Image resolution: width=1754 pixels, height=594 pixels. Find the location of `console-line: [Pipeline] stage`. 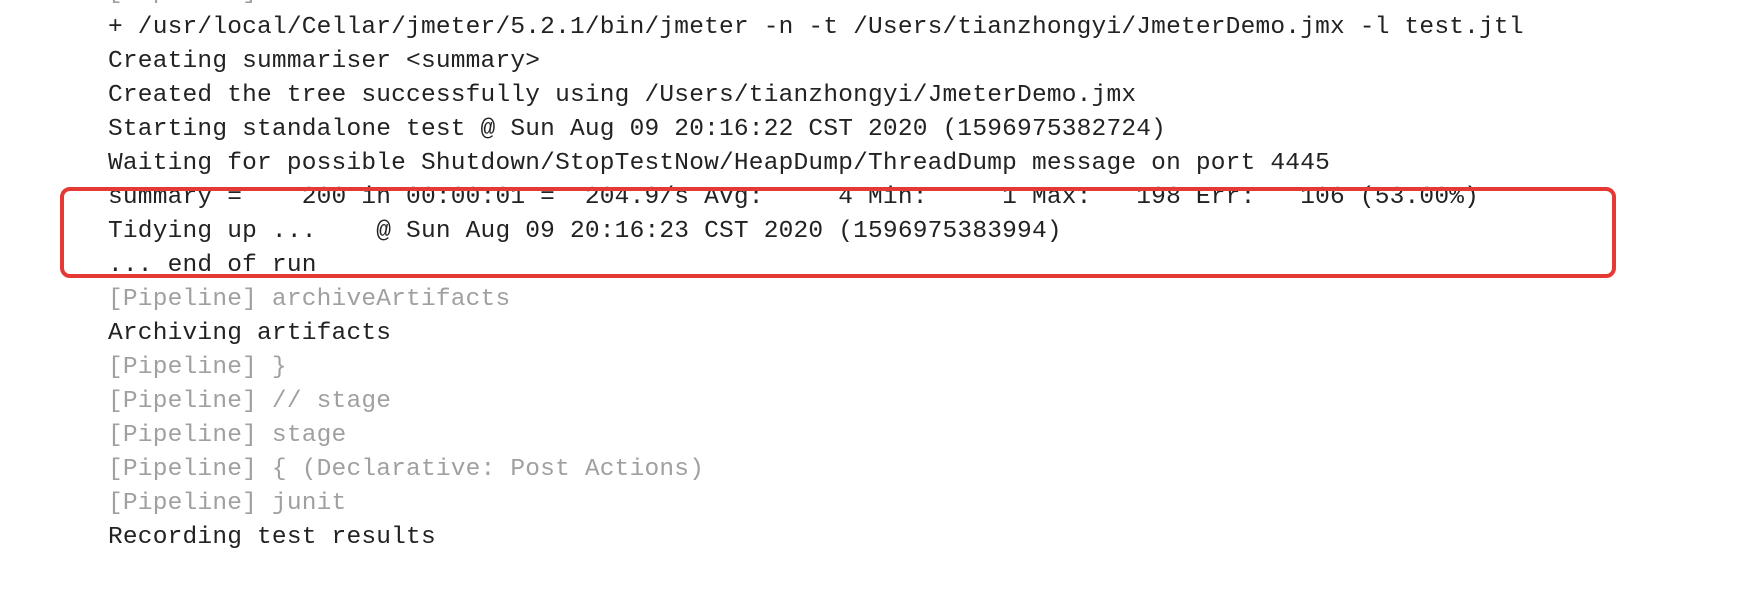

console-line: [Pipeline] stage is located at coordinates (227, 435).